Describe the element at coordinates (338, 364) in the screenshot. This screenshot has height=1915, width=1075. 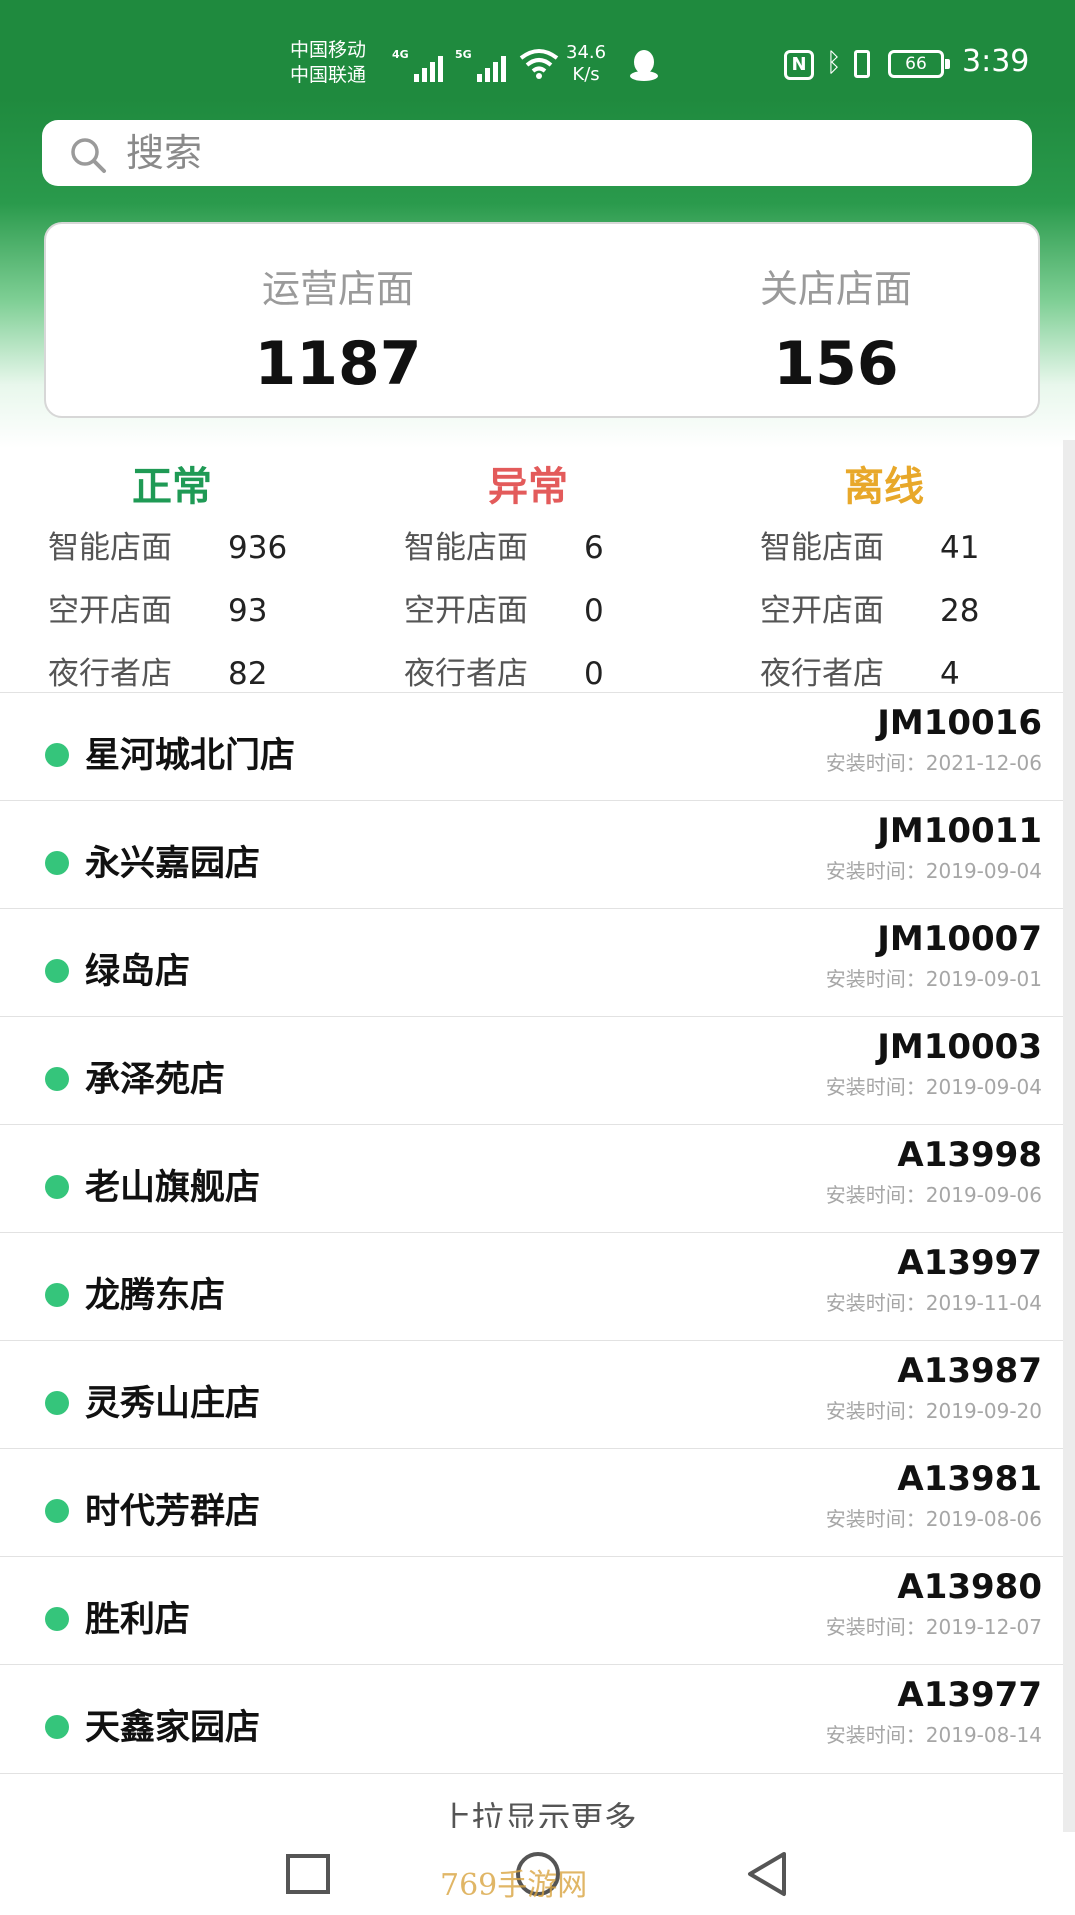
I see `operating-stores-value: 1187` at that location.